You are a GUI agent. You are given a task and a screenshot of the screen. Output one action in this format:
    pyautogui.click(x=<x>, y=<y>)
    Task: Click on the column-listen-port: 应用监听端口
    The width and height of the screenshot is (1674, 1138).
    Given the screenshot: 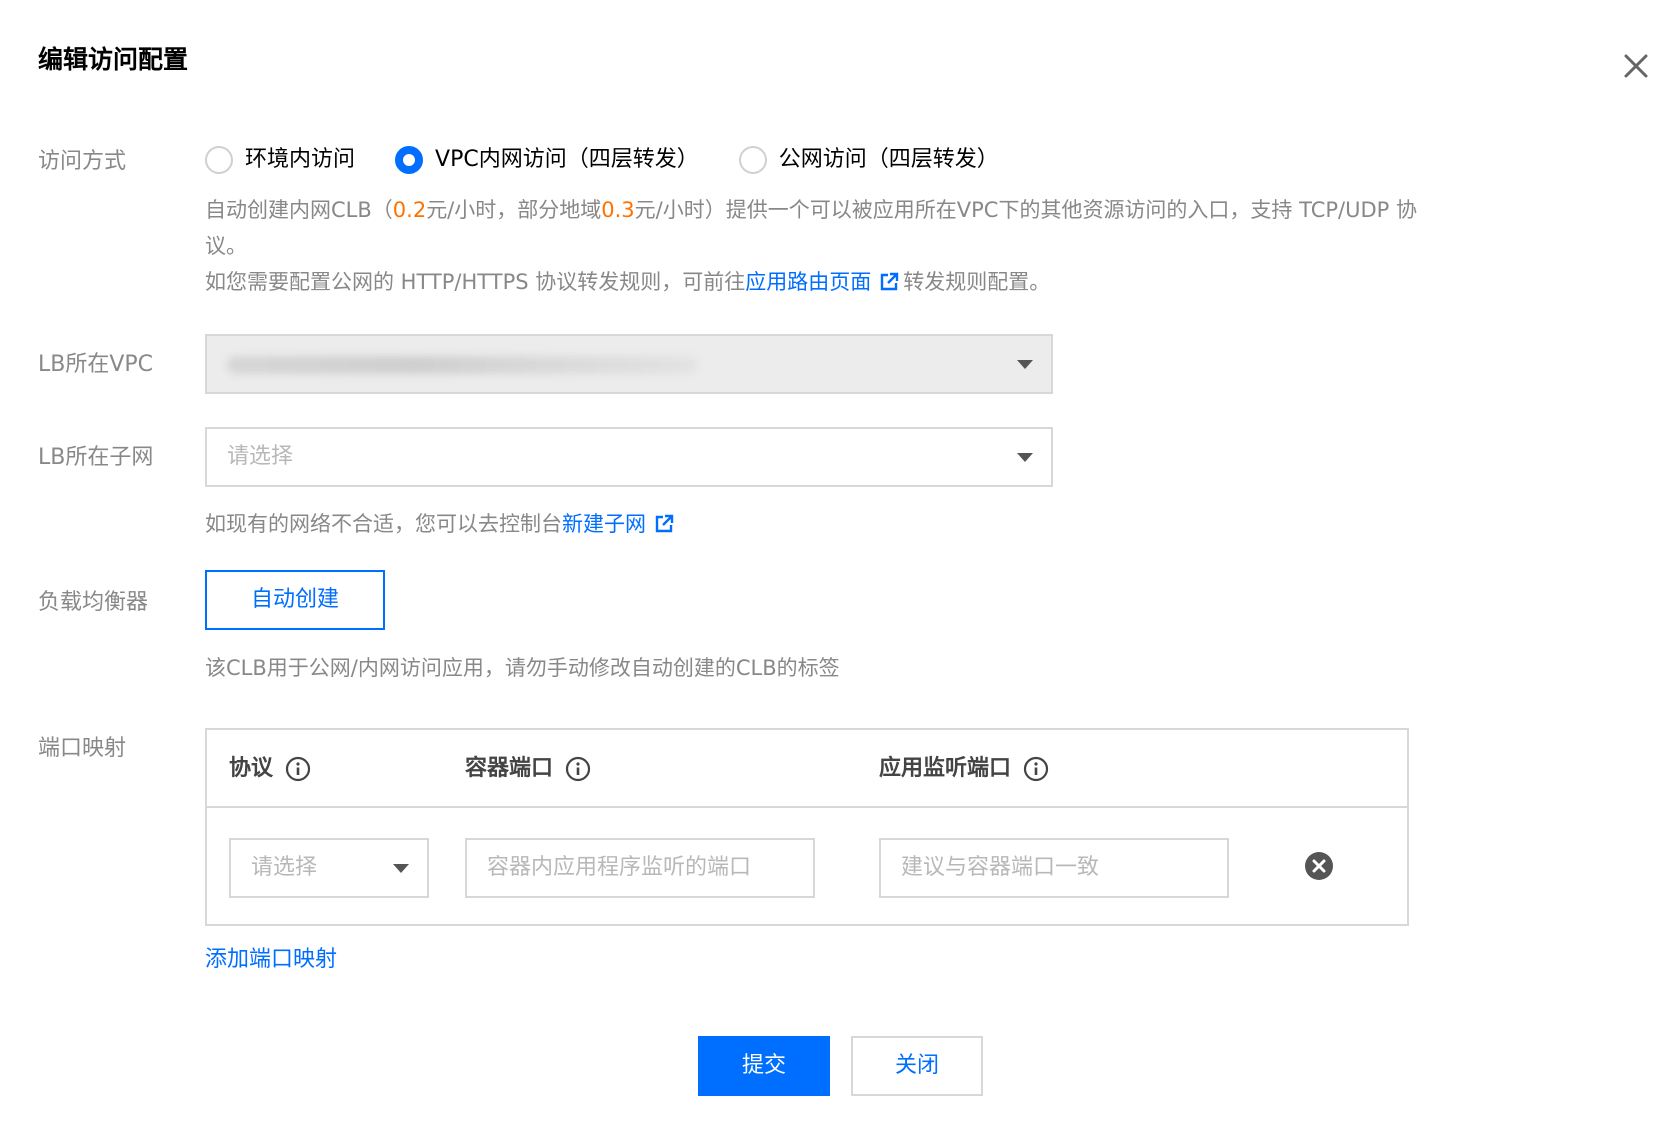 What is the action you would take?
    pyautogui.click(x=964, y=769)
    